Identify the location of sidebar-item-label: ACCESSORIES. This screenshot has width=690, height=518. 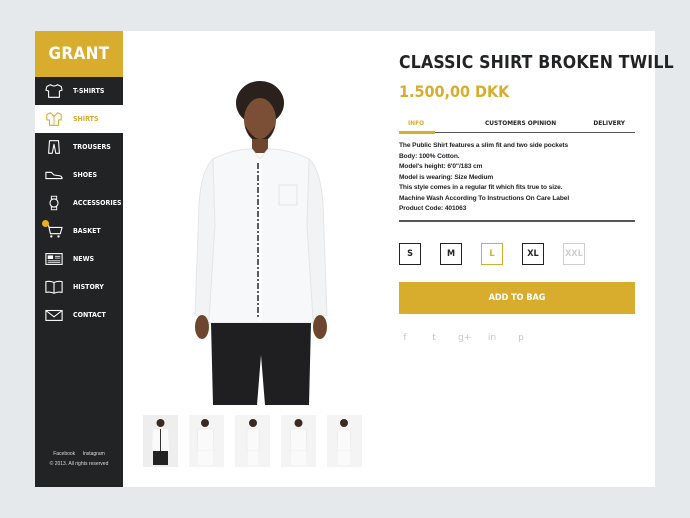
(97, 203).